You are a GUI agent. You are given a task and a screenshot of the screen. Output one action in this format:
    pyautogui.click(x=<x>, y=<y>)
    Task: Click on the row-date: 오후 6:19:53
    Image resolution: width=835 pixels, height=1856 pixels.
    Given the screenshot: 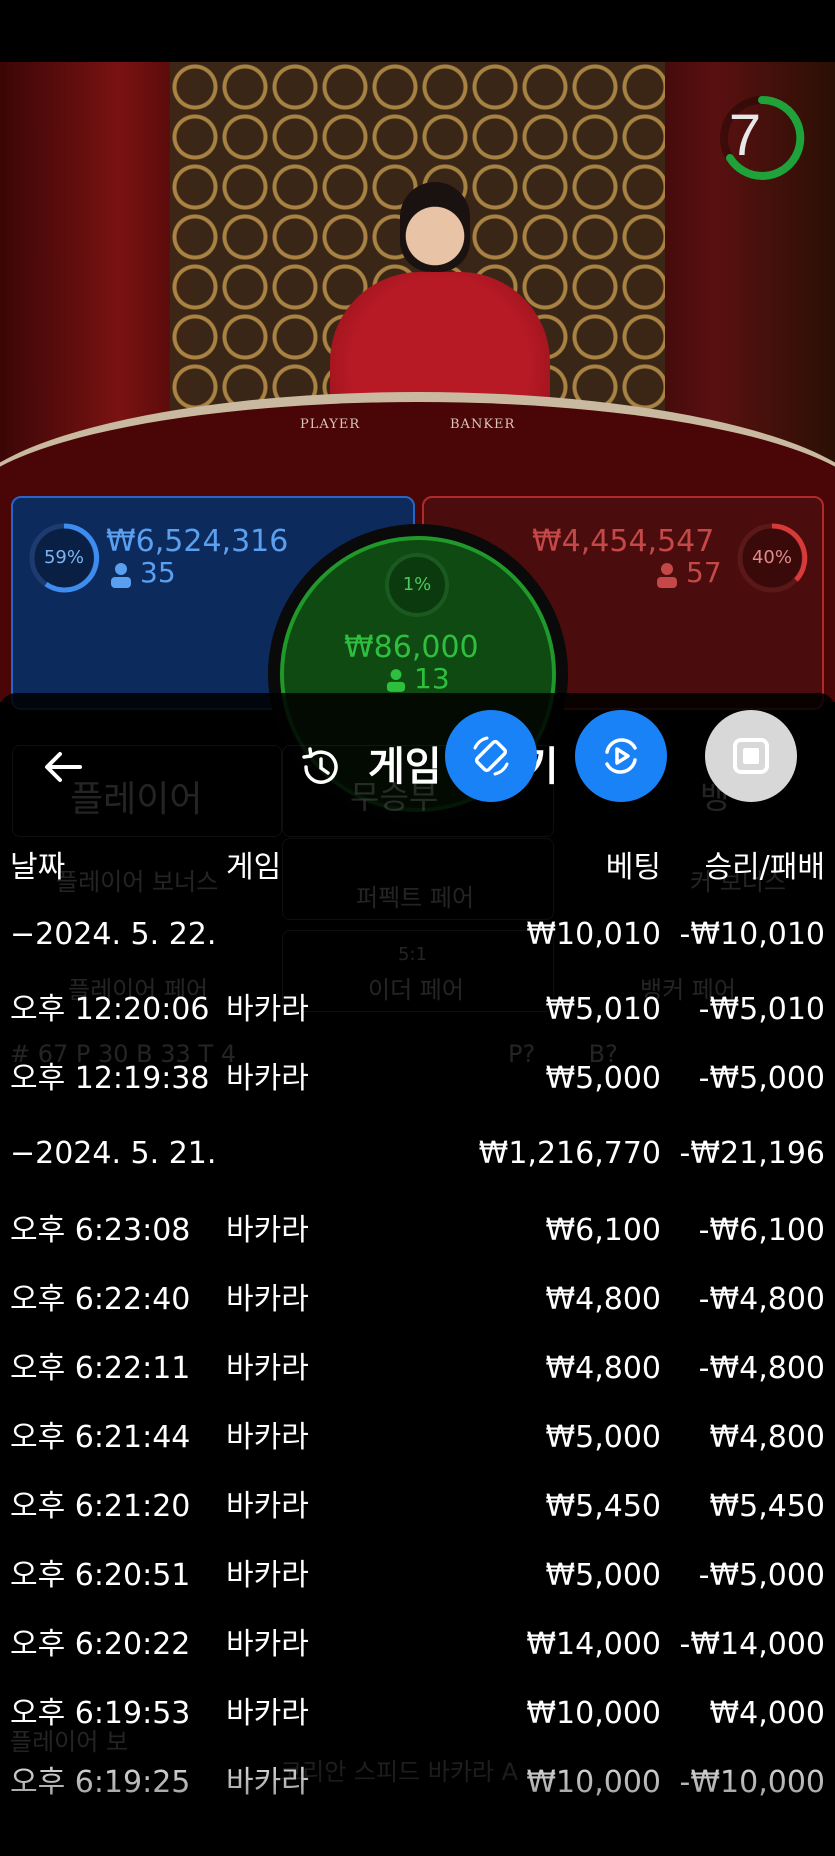 What is the action you would take?
    pyautogui.click(x=100, y=1713)
    